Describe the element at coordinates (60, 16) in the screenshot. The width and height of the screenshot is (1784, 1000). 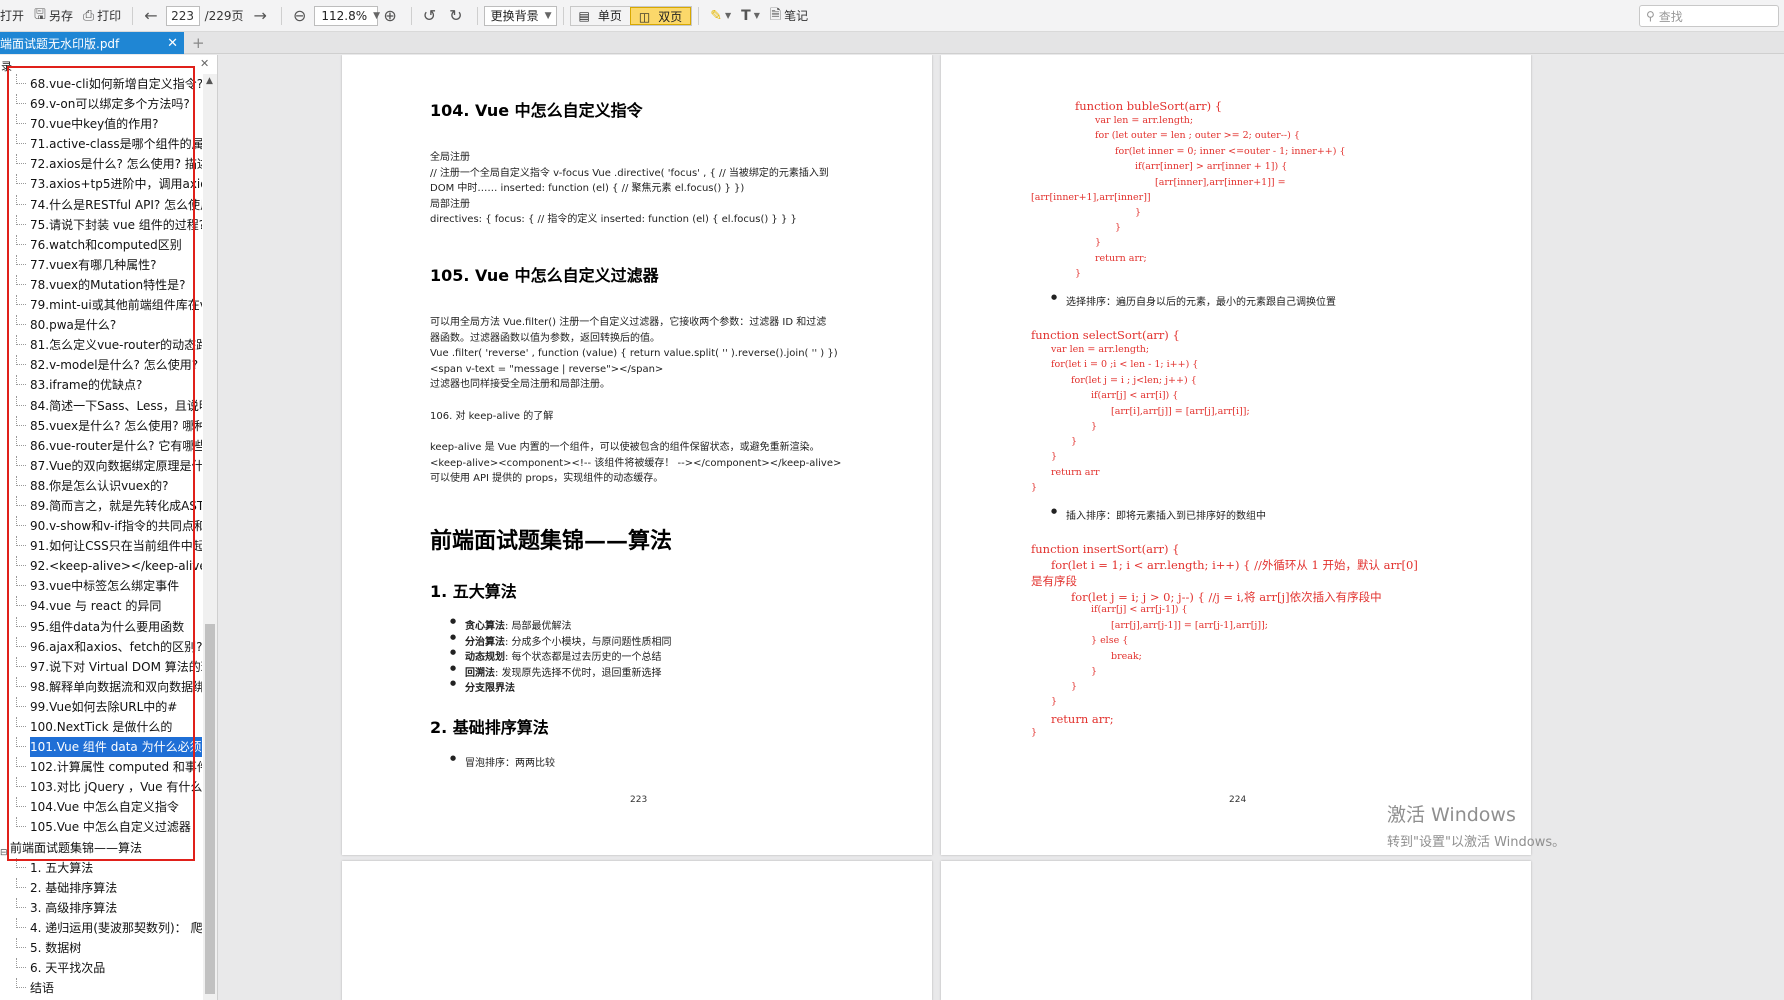
I see `save-as-label: 另存` at that location.